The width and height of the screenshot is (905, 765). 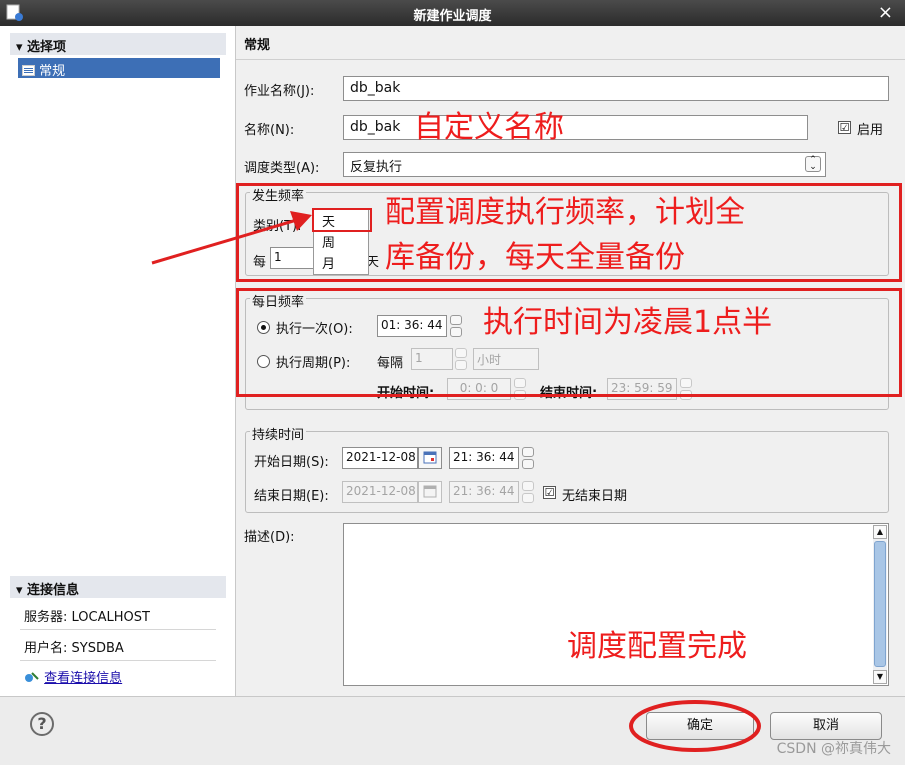 I want to click on duration-group-label: 持续时间, so click(x=278, y=433).